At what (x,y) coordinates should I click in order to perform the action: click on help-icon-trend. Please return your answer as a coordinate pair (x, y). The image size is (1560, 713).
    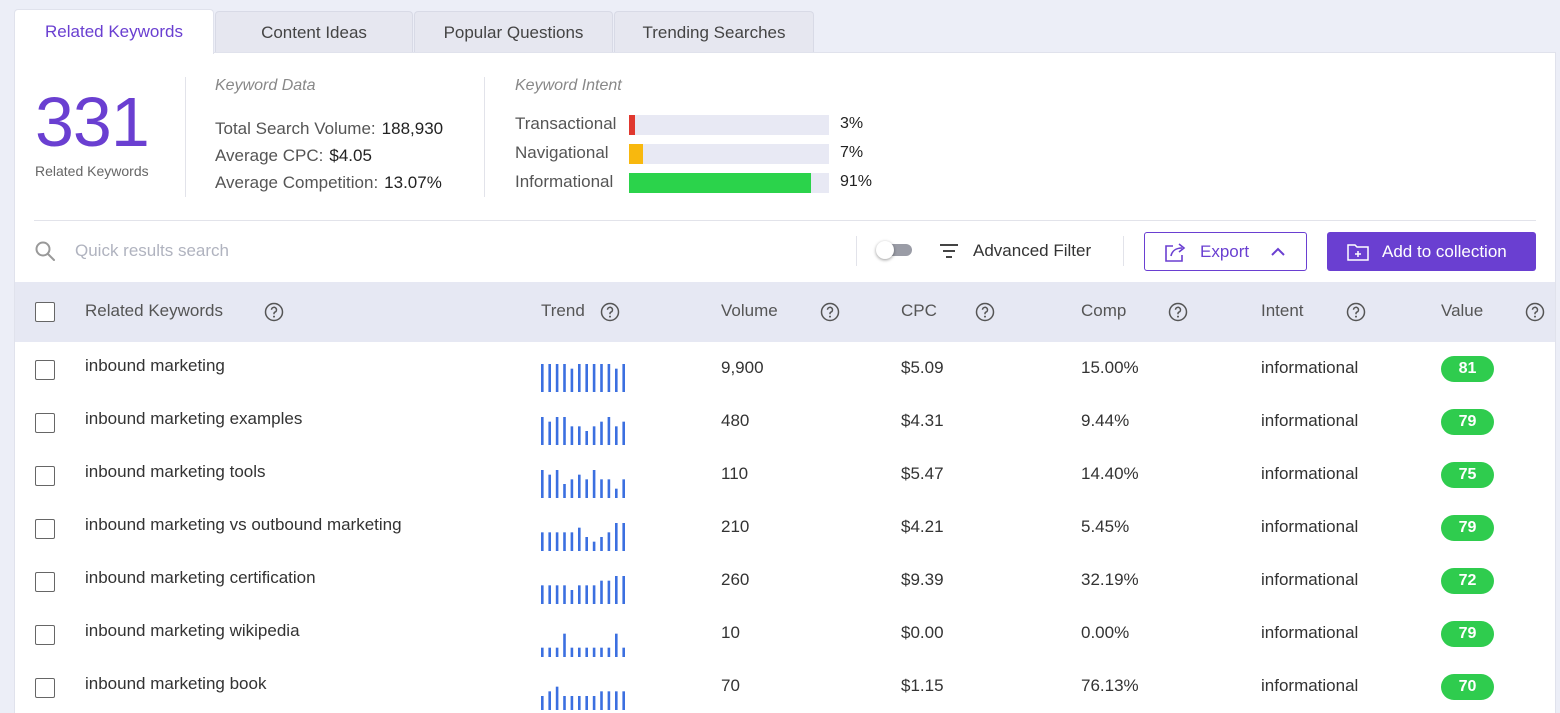
    Looking at the image, I should click on (610, 312).